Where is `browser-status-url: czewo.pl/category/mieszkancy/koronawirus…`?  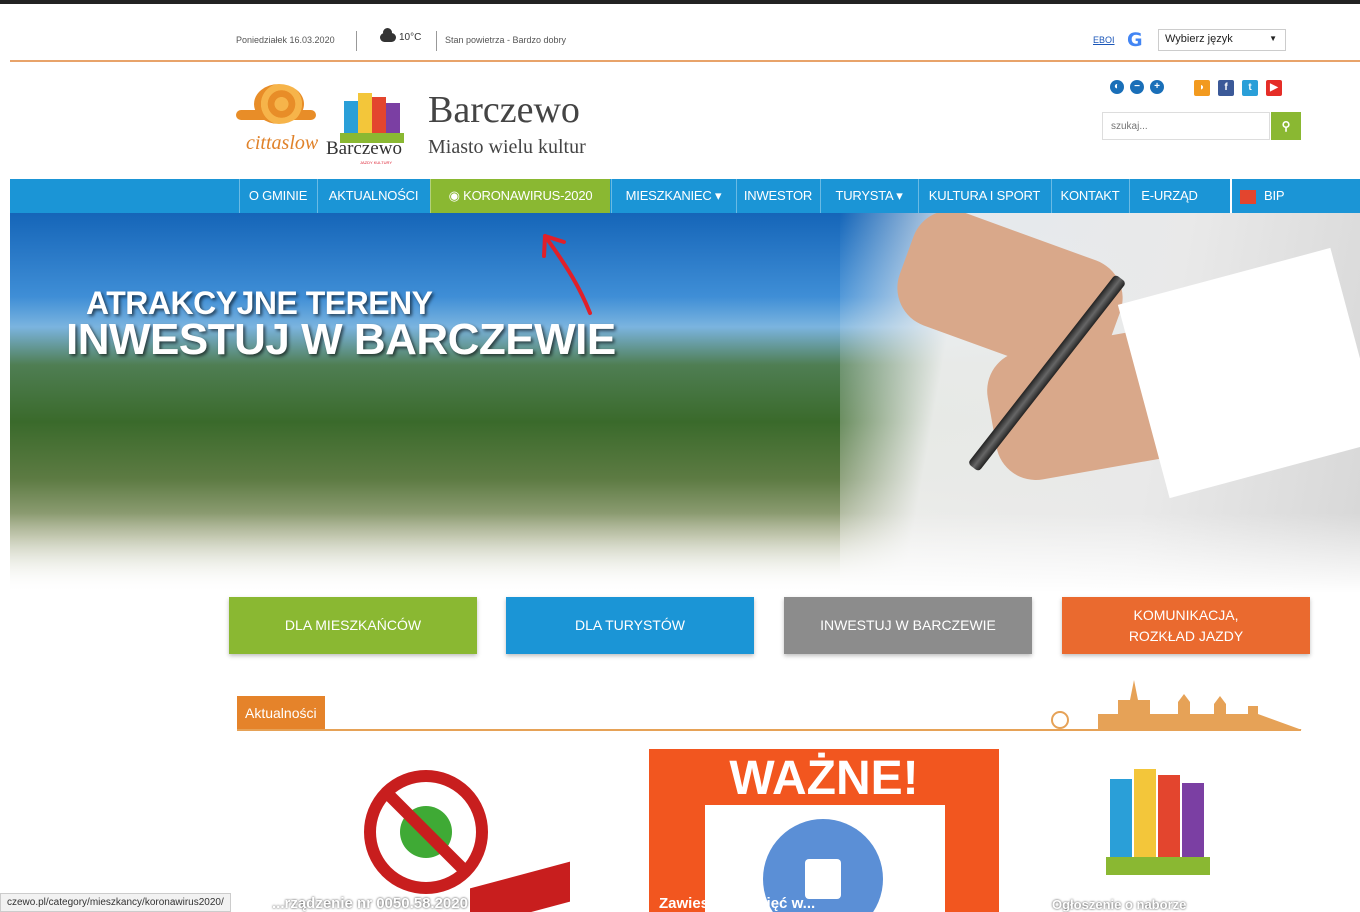 browser-status-url: czewo.pl/category/mieszkancy/koronawirus… is located at coordinates (115, 902).